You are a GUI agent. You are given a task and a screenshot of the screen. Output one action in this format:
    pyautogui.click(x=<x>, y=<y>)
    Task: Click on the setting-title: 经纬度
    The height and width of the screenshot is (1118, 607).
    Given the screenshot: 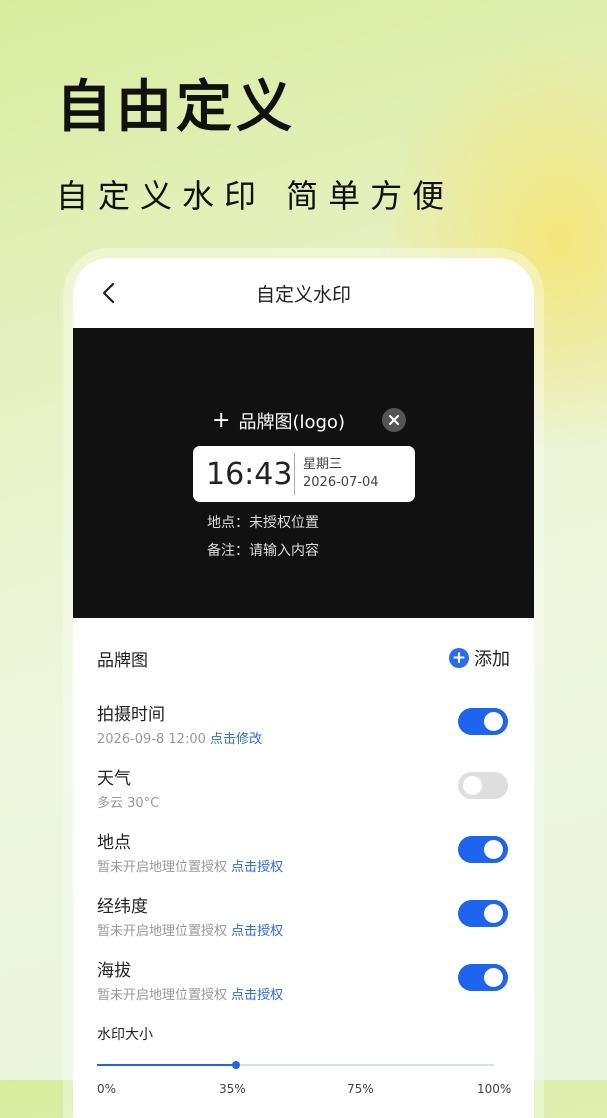 What is the action you would take?
    pyautogui.click(x=122, y=907)
    